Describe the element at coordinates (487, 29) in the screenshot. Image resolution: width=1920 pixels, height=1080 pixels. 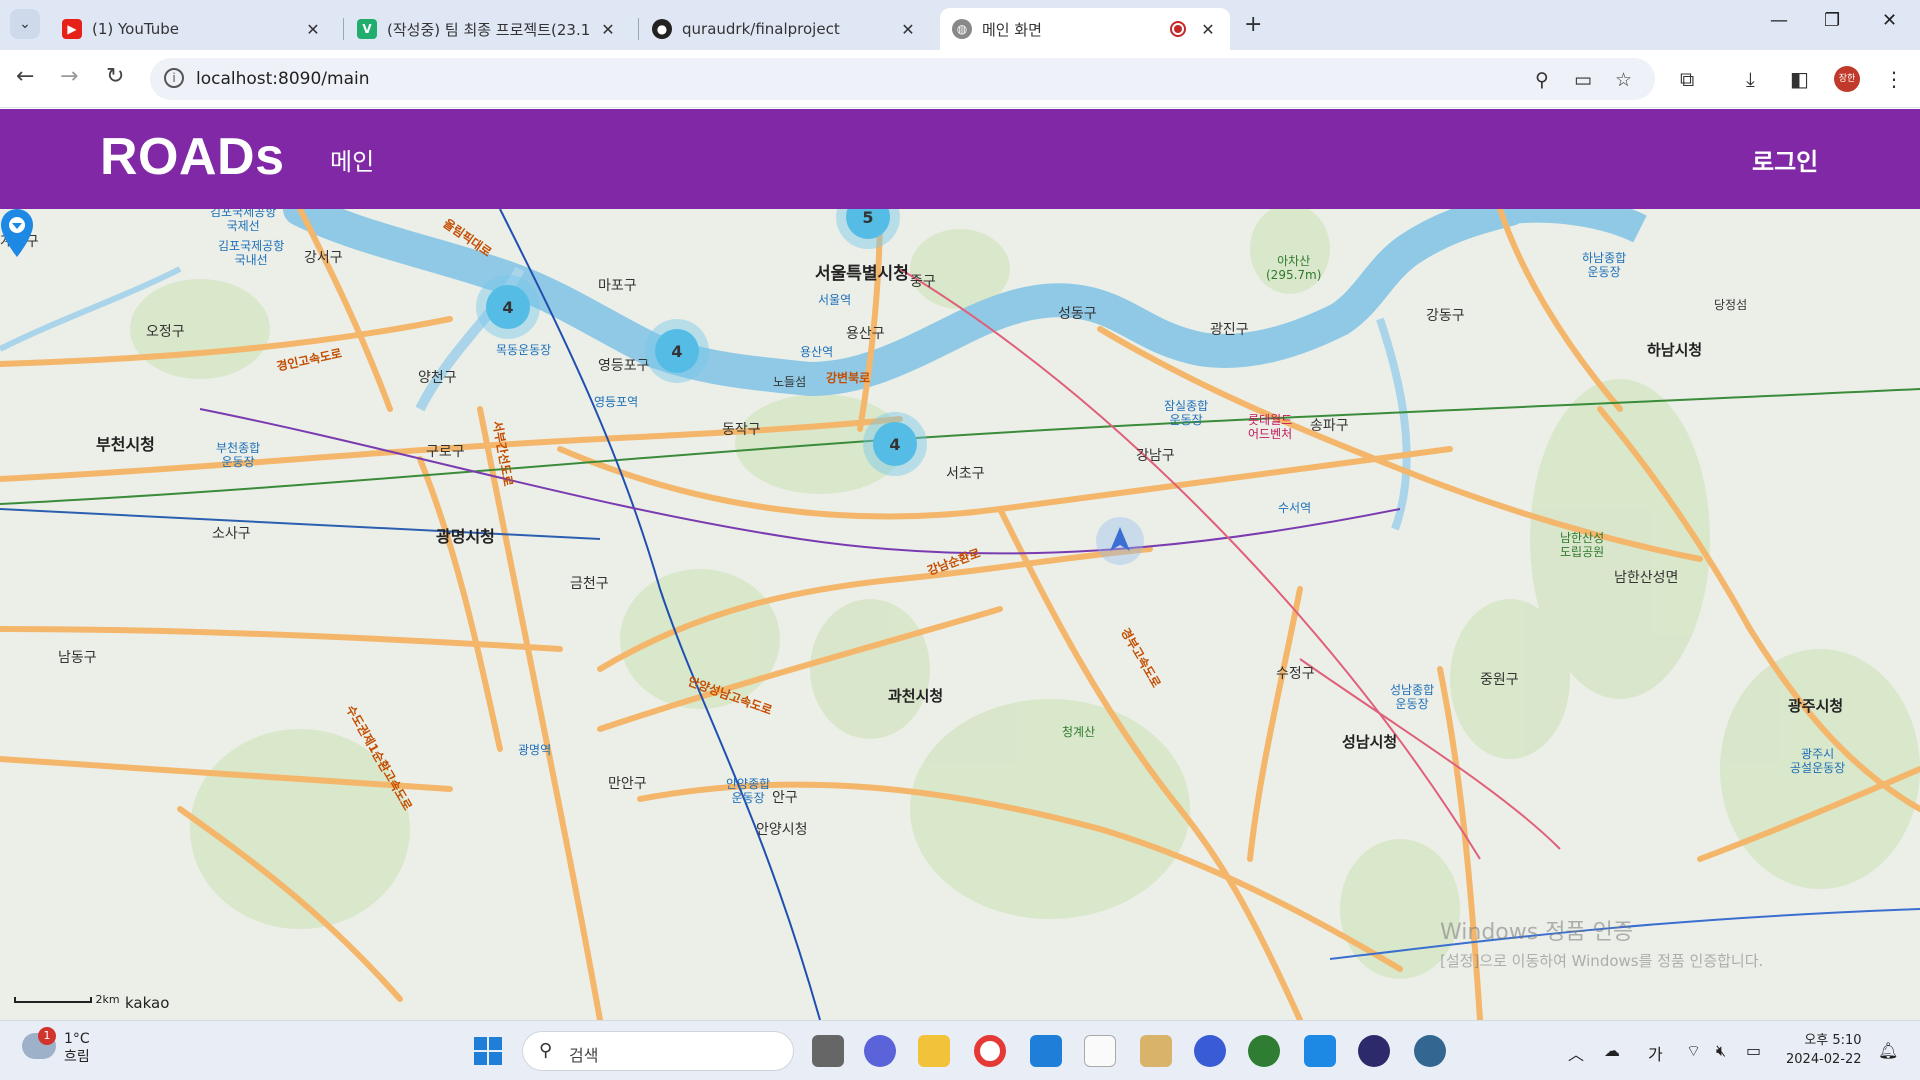
I see `tab-notion: V (작성중) 팀 최종 프로젝트(23.1 ✕` at that location.